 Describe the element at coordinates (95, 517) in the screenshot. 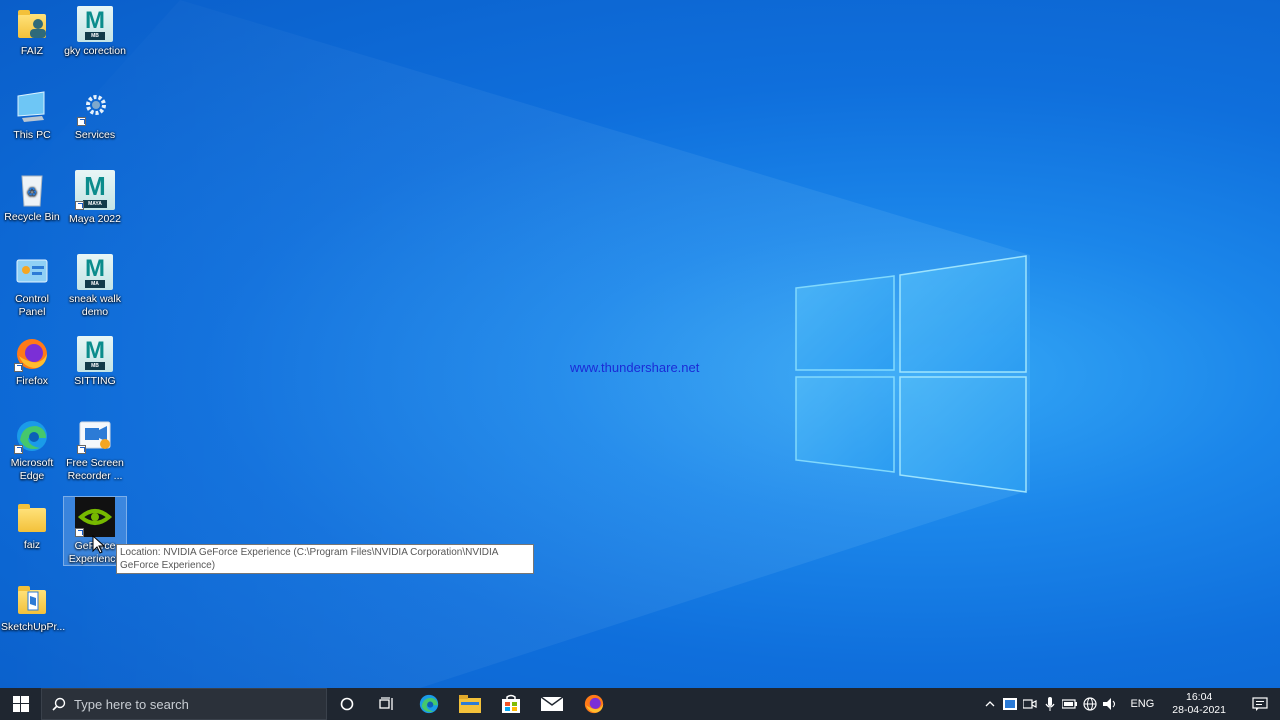

I see `nvidia-icon` at that location.